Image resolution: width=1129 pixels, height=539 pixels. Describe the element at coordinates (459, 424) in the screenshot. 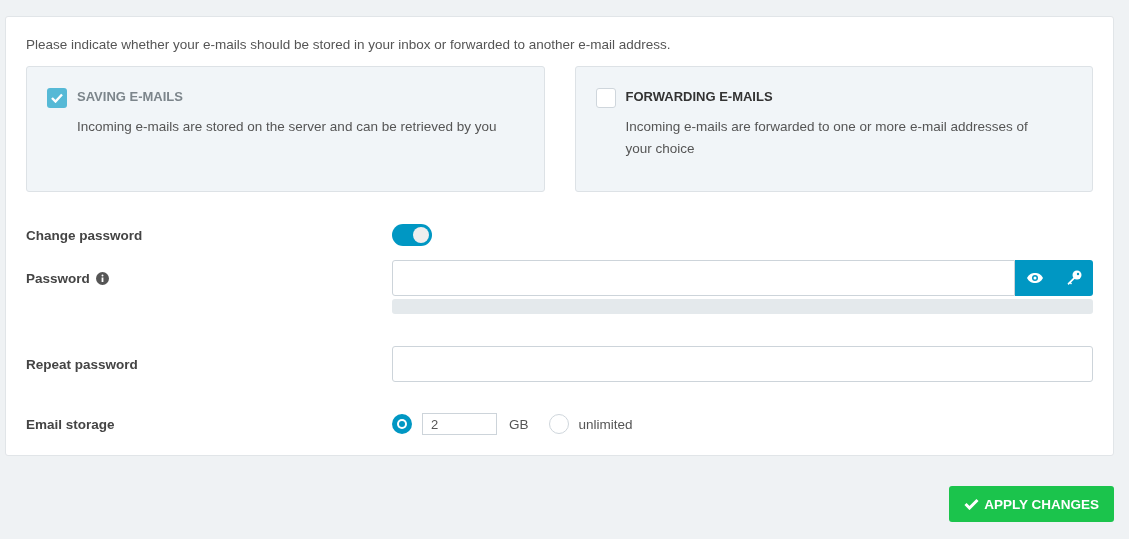

I see `quota-field: 2` at that location.